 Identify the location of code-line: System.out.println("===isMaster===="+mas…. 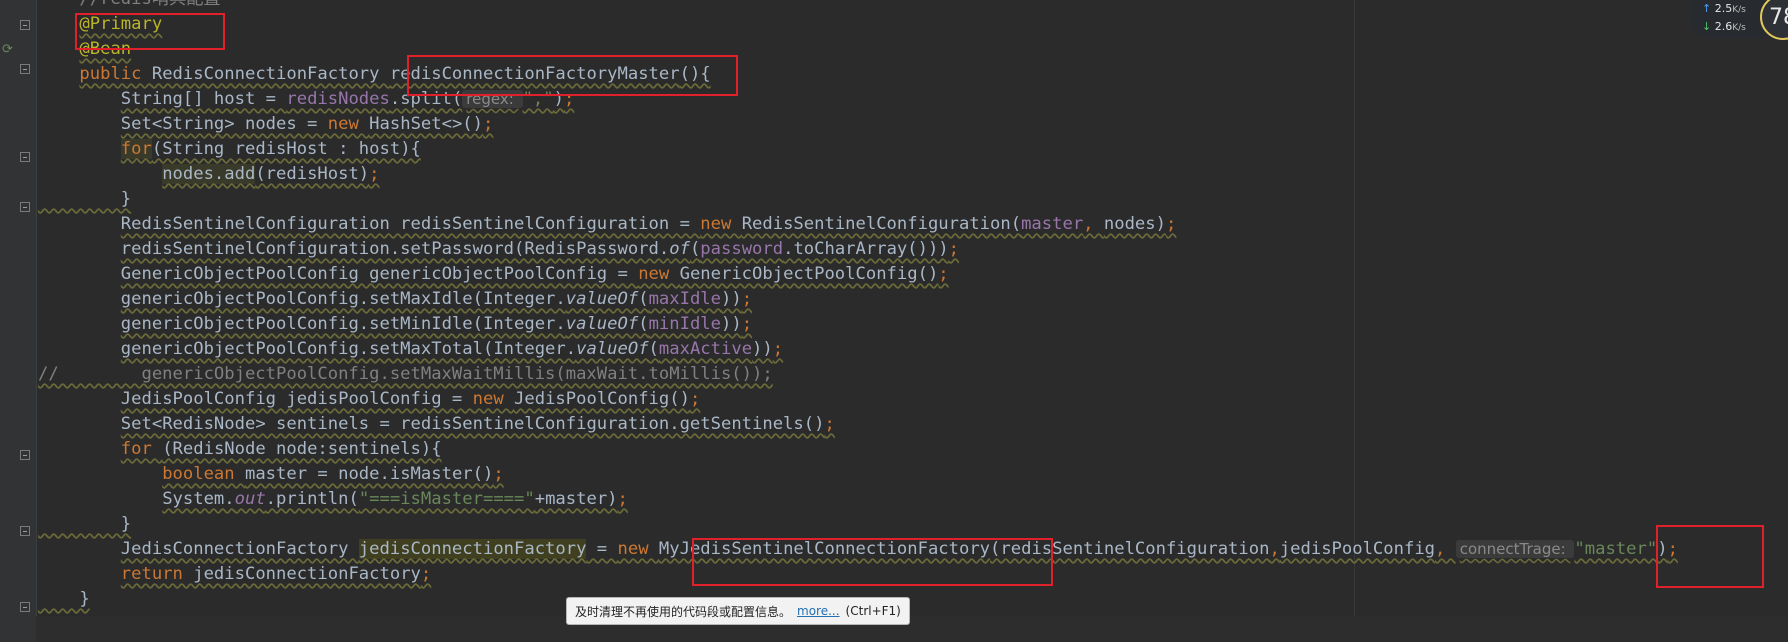
(858, 499).